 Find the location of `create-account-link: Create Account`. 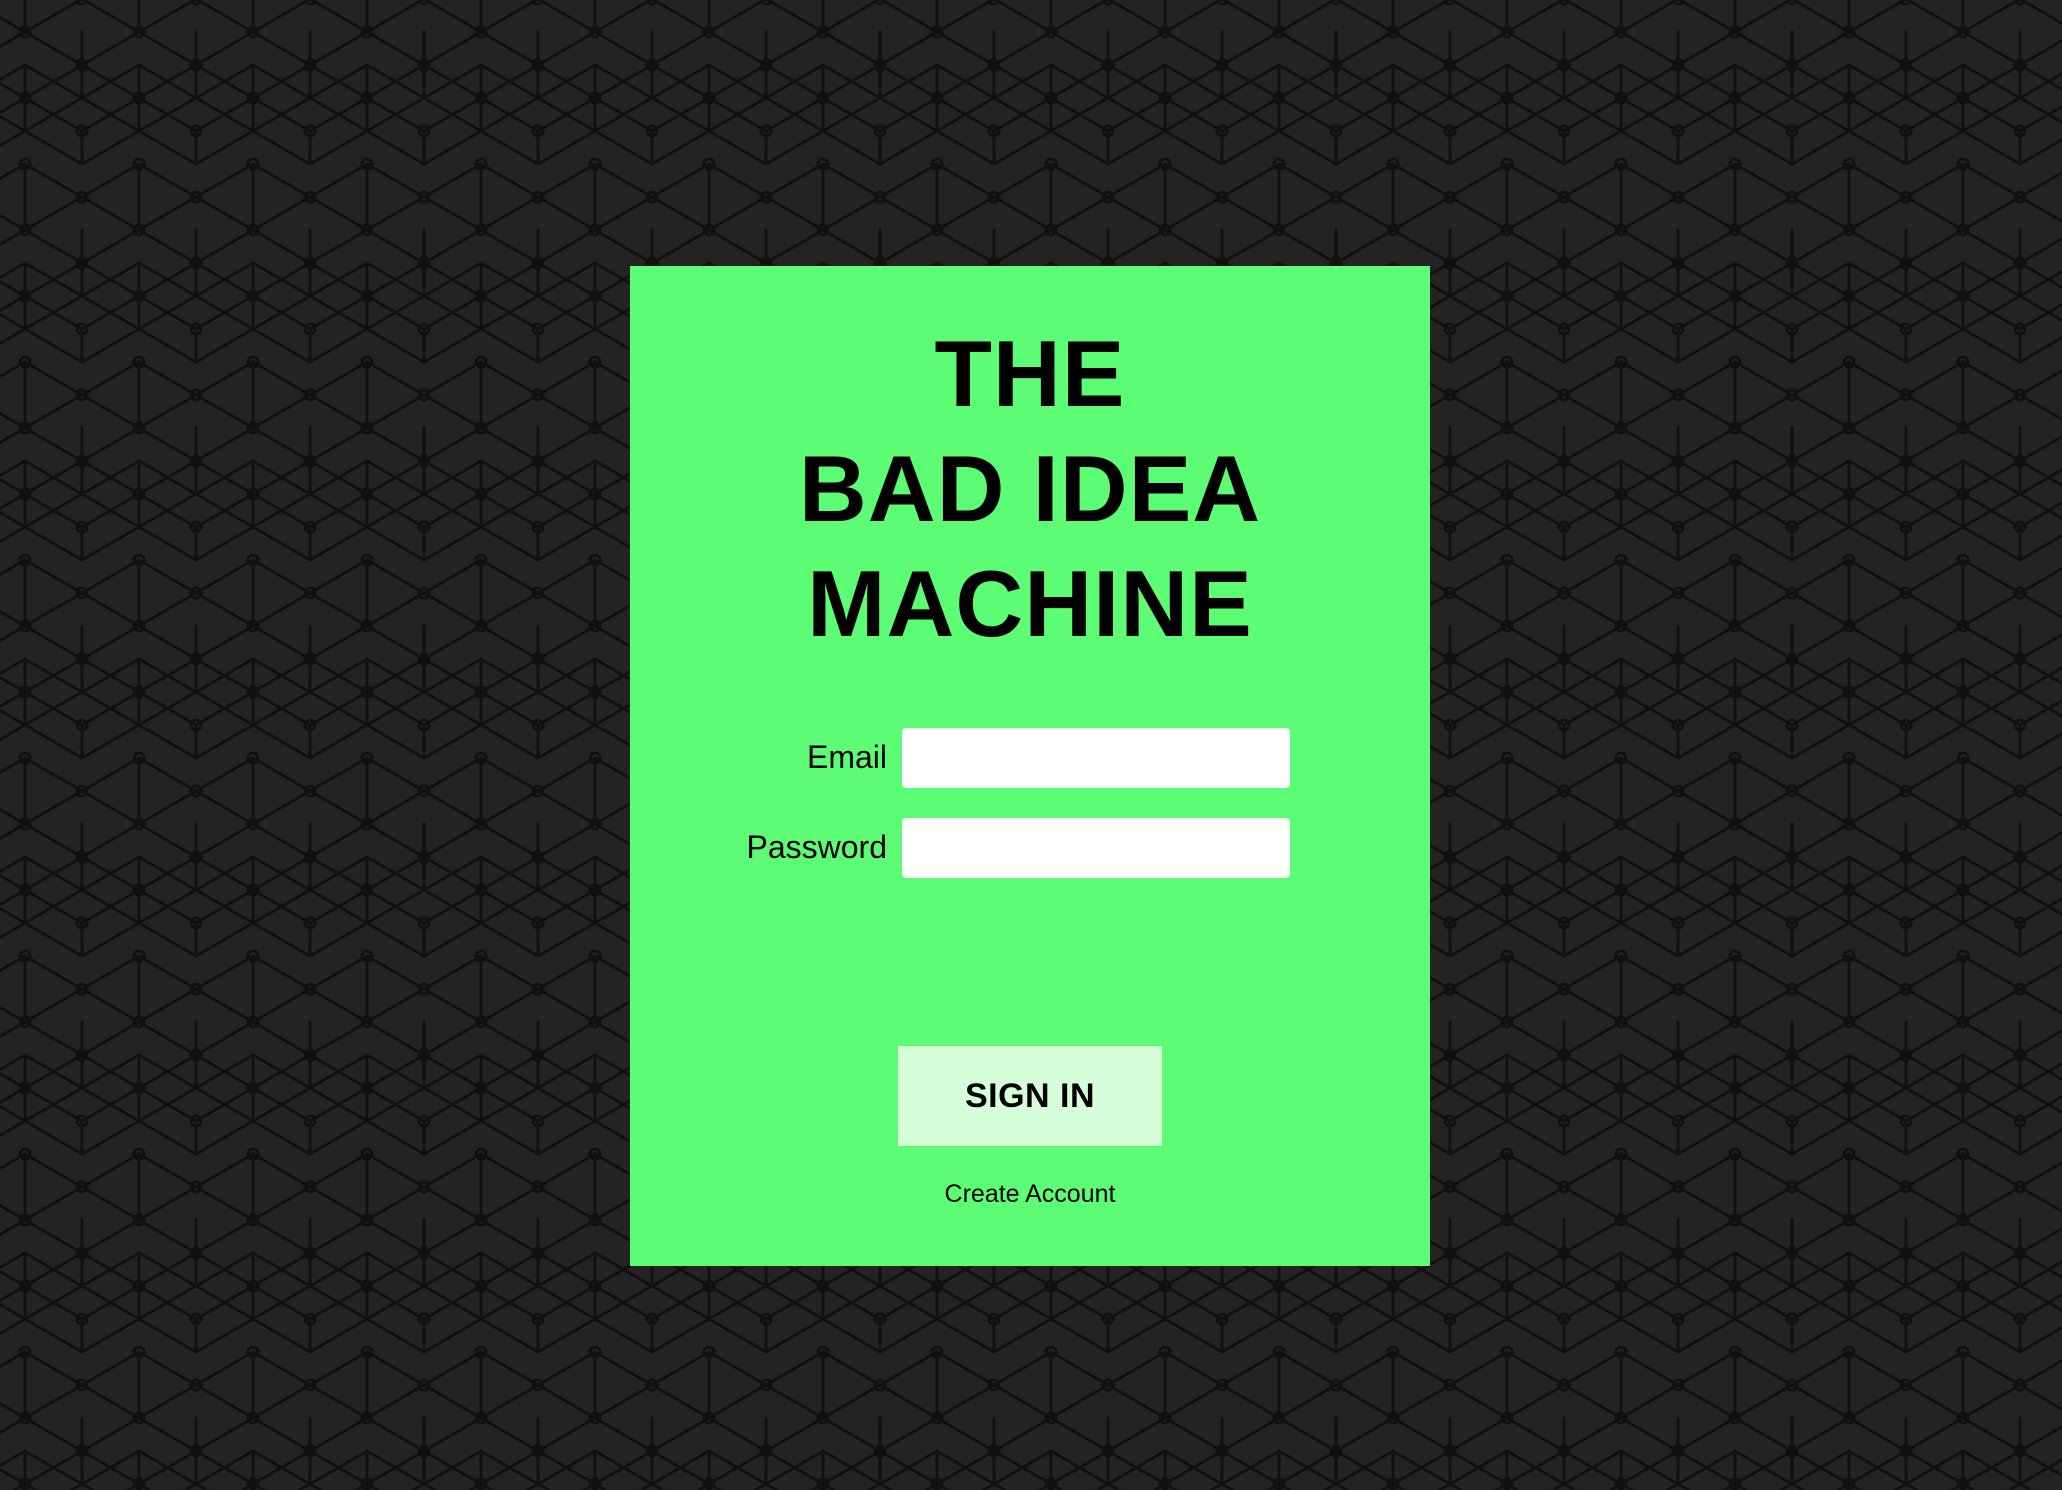

create-account-link: Create Account is located at coordinates (1030, 1194).